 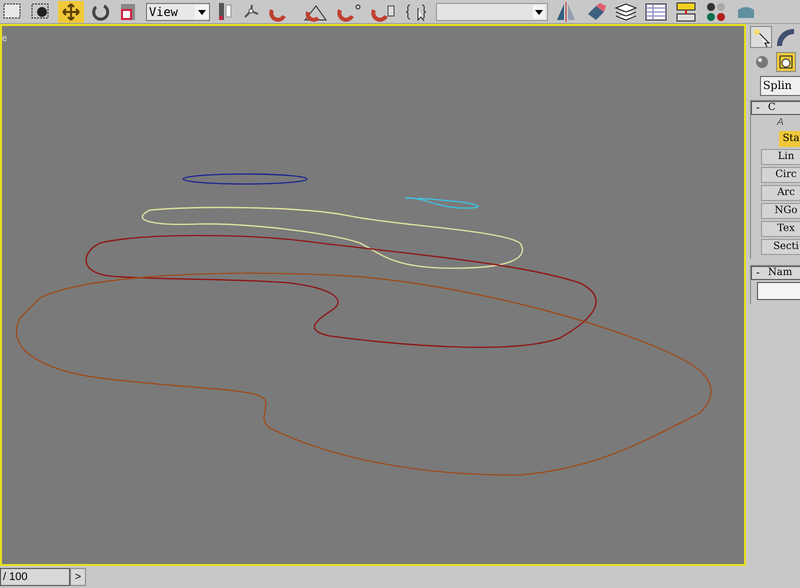 What do you see at coordinates (785, 37) in the screenshot?
I see `modify-tab-icon` at bounding box center [785, 37].